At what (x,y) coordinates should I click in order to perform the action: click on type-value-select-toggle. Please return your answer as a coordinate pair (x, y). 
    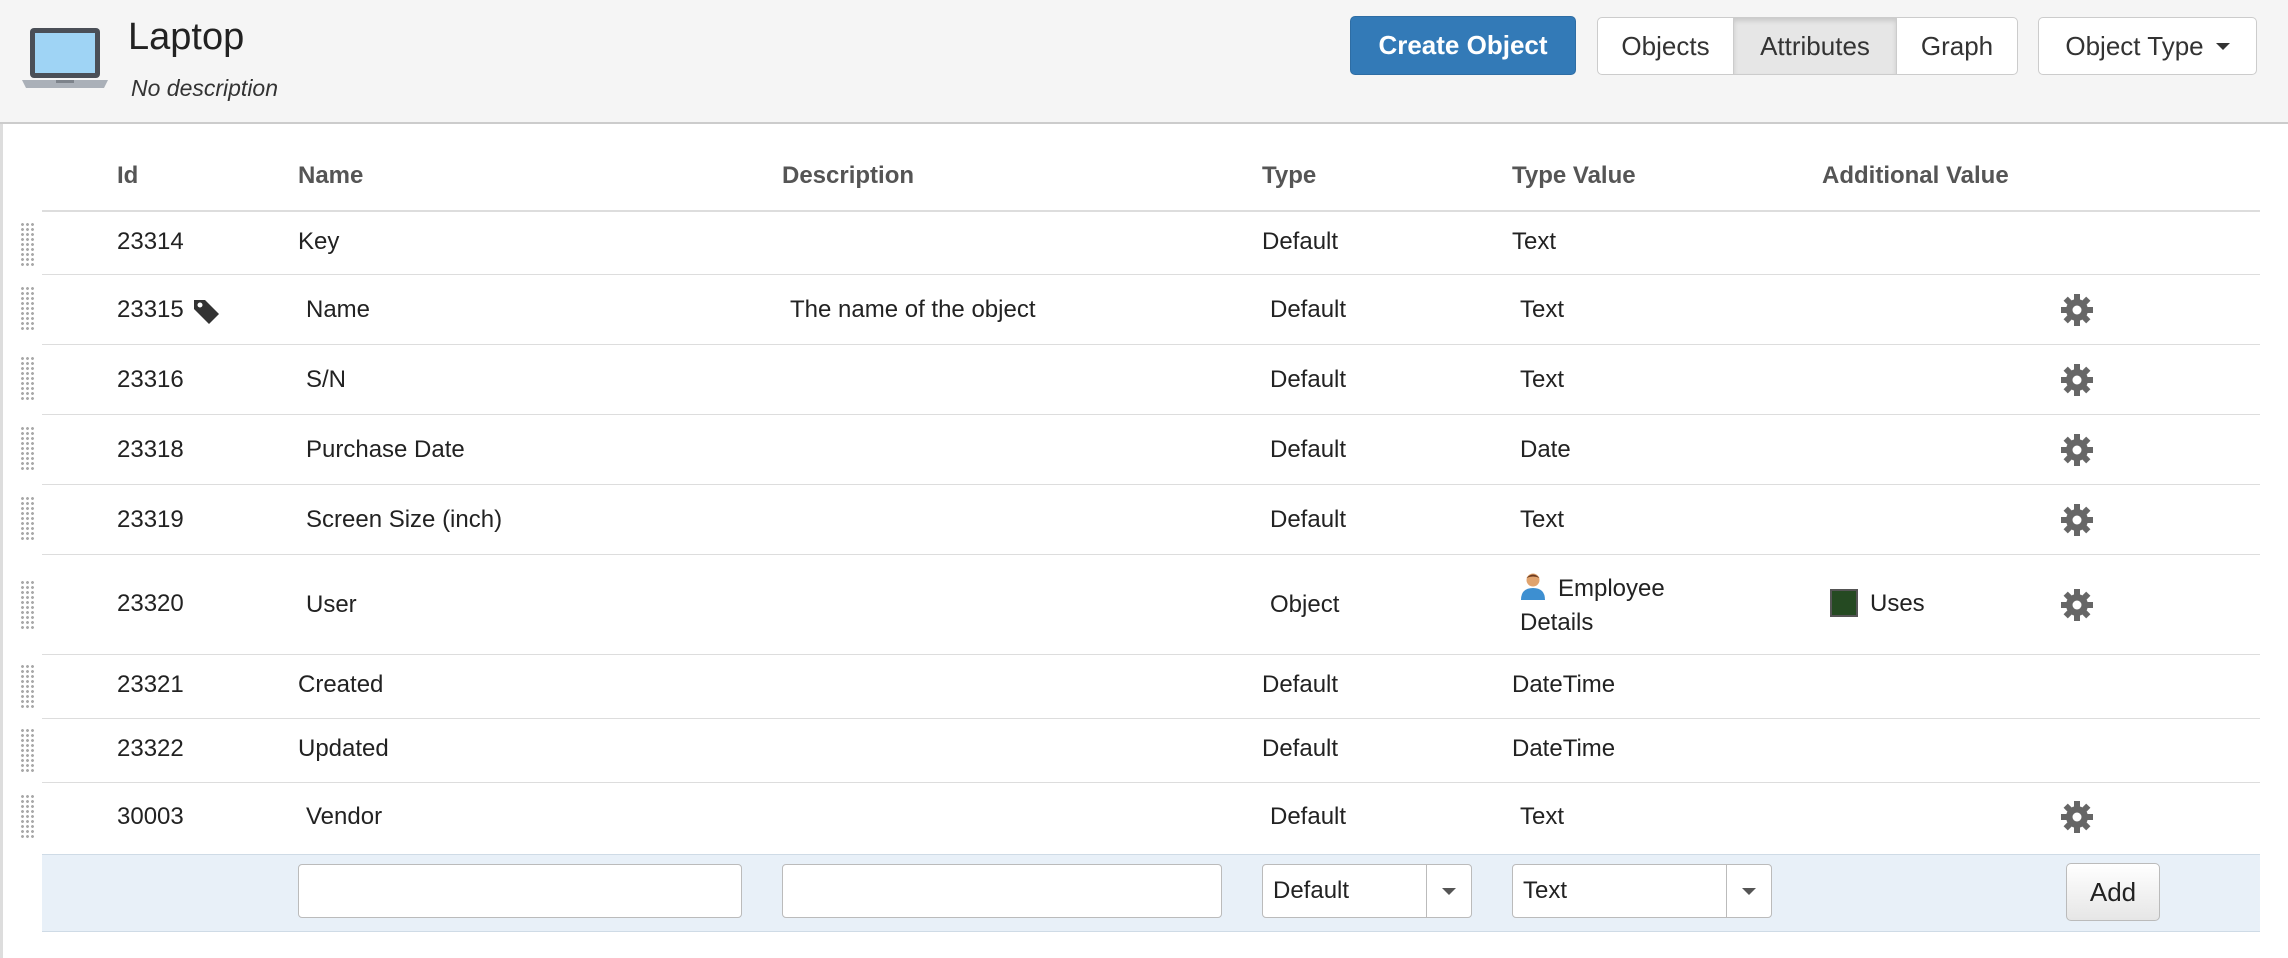
    Looking at the image, I should click on (1748, 891).